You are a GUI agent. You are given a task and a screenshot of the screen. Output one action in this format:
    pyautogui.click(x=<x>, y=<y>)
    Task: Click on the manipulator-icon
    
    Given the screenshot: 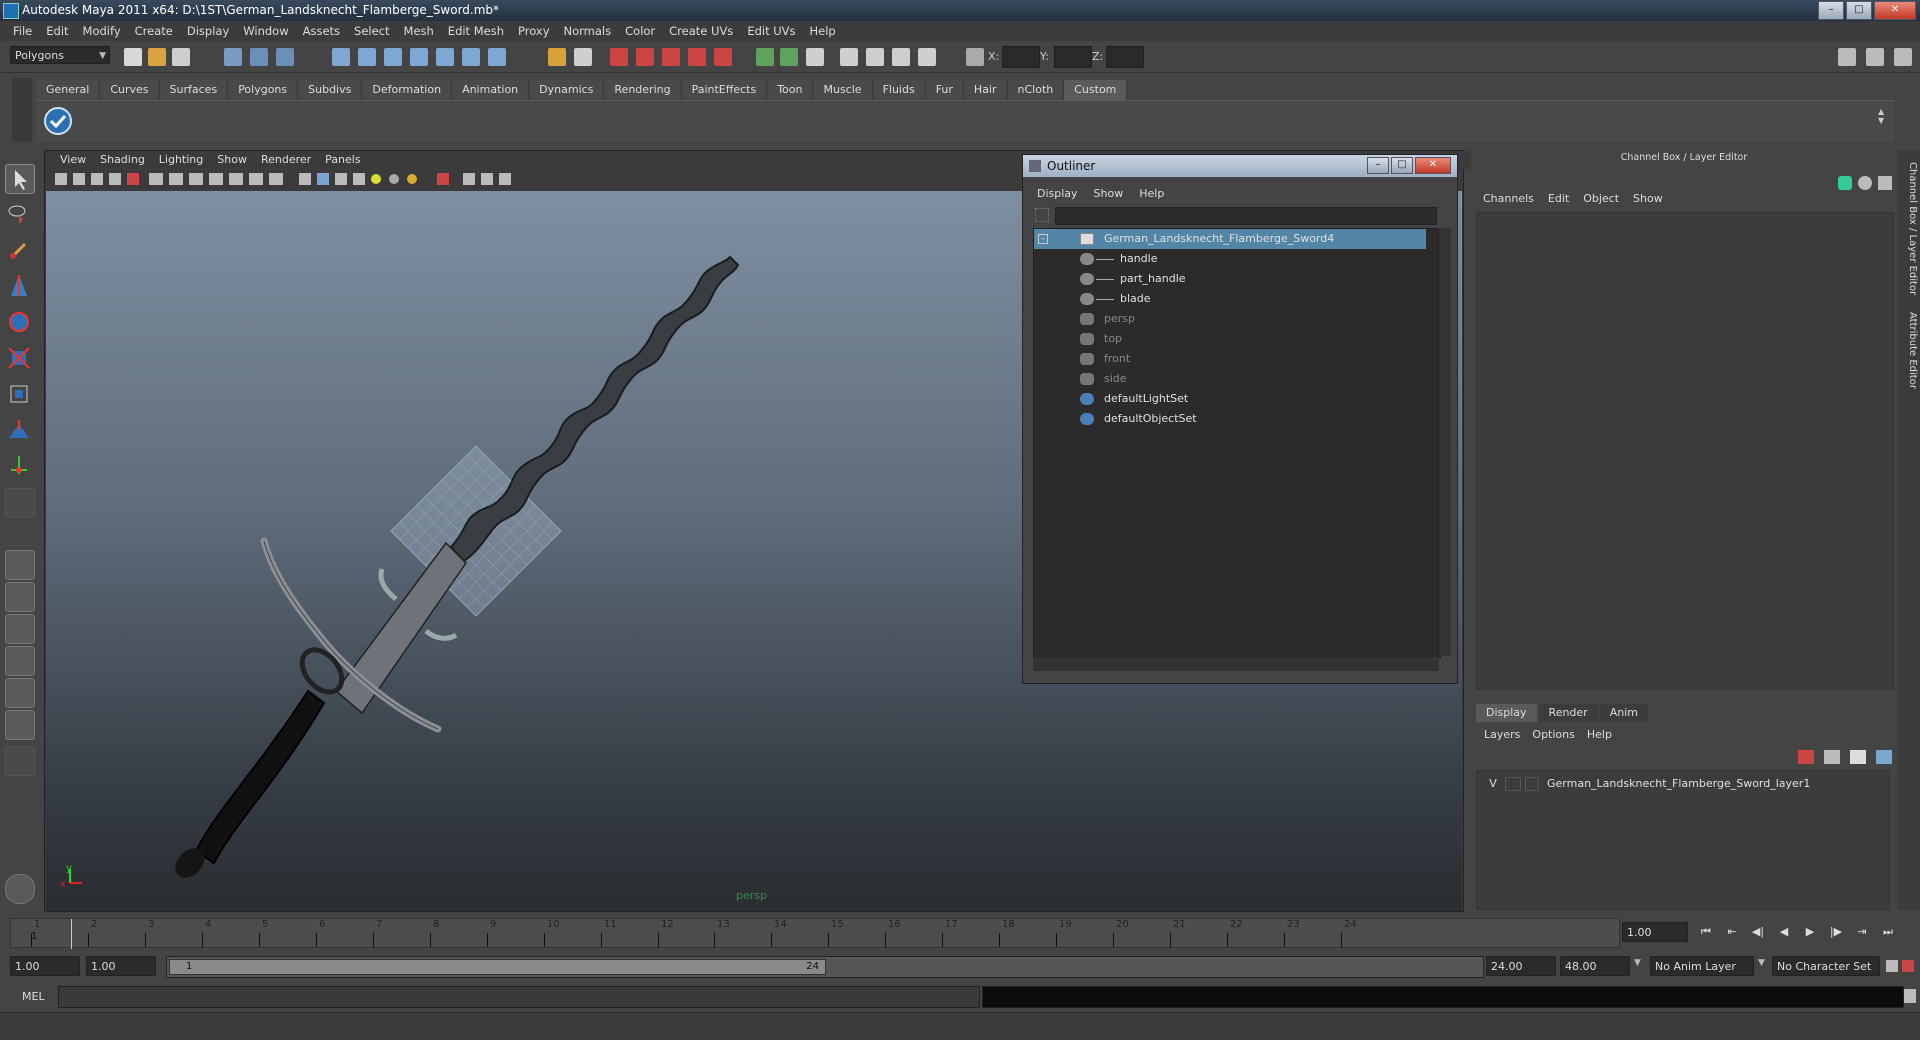 What is the action you would take?
    pyautogui.click(x=1845, y=183)
    